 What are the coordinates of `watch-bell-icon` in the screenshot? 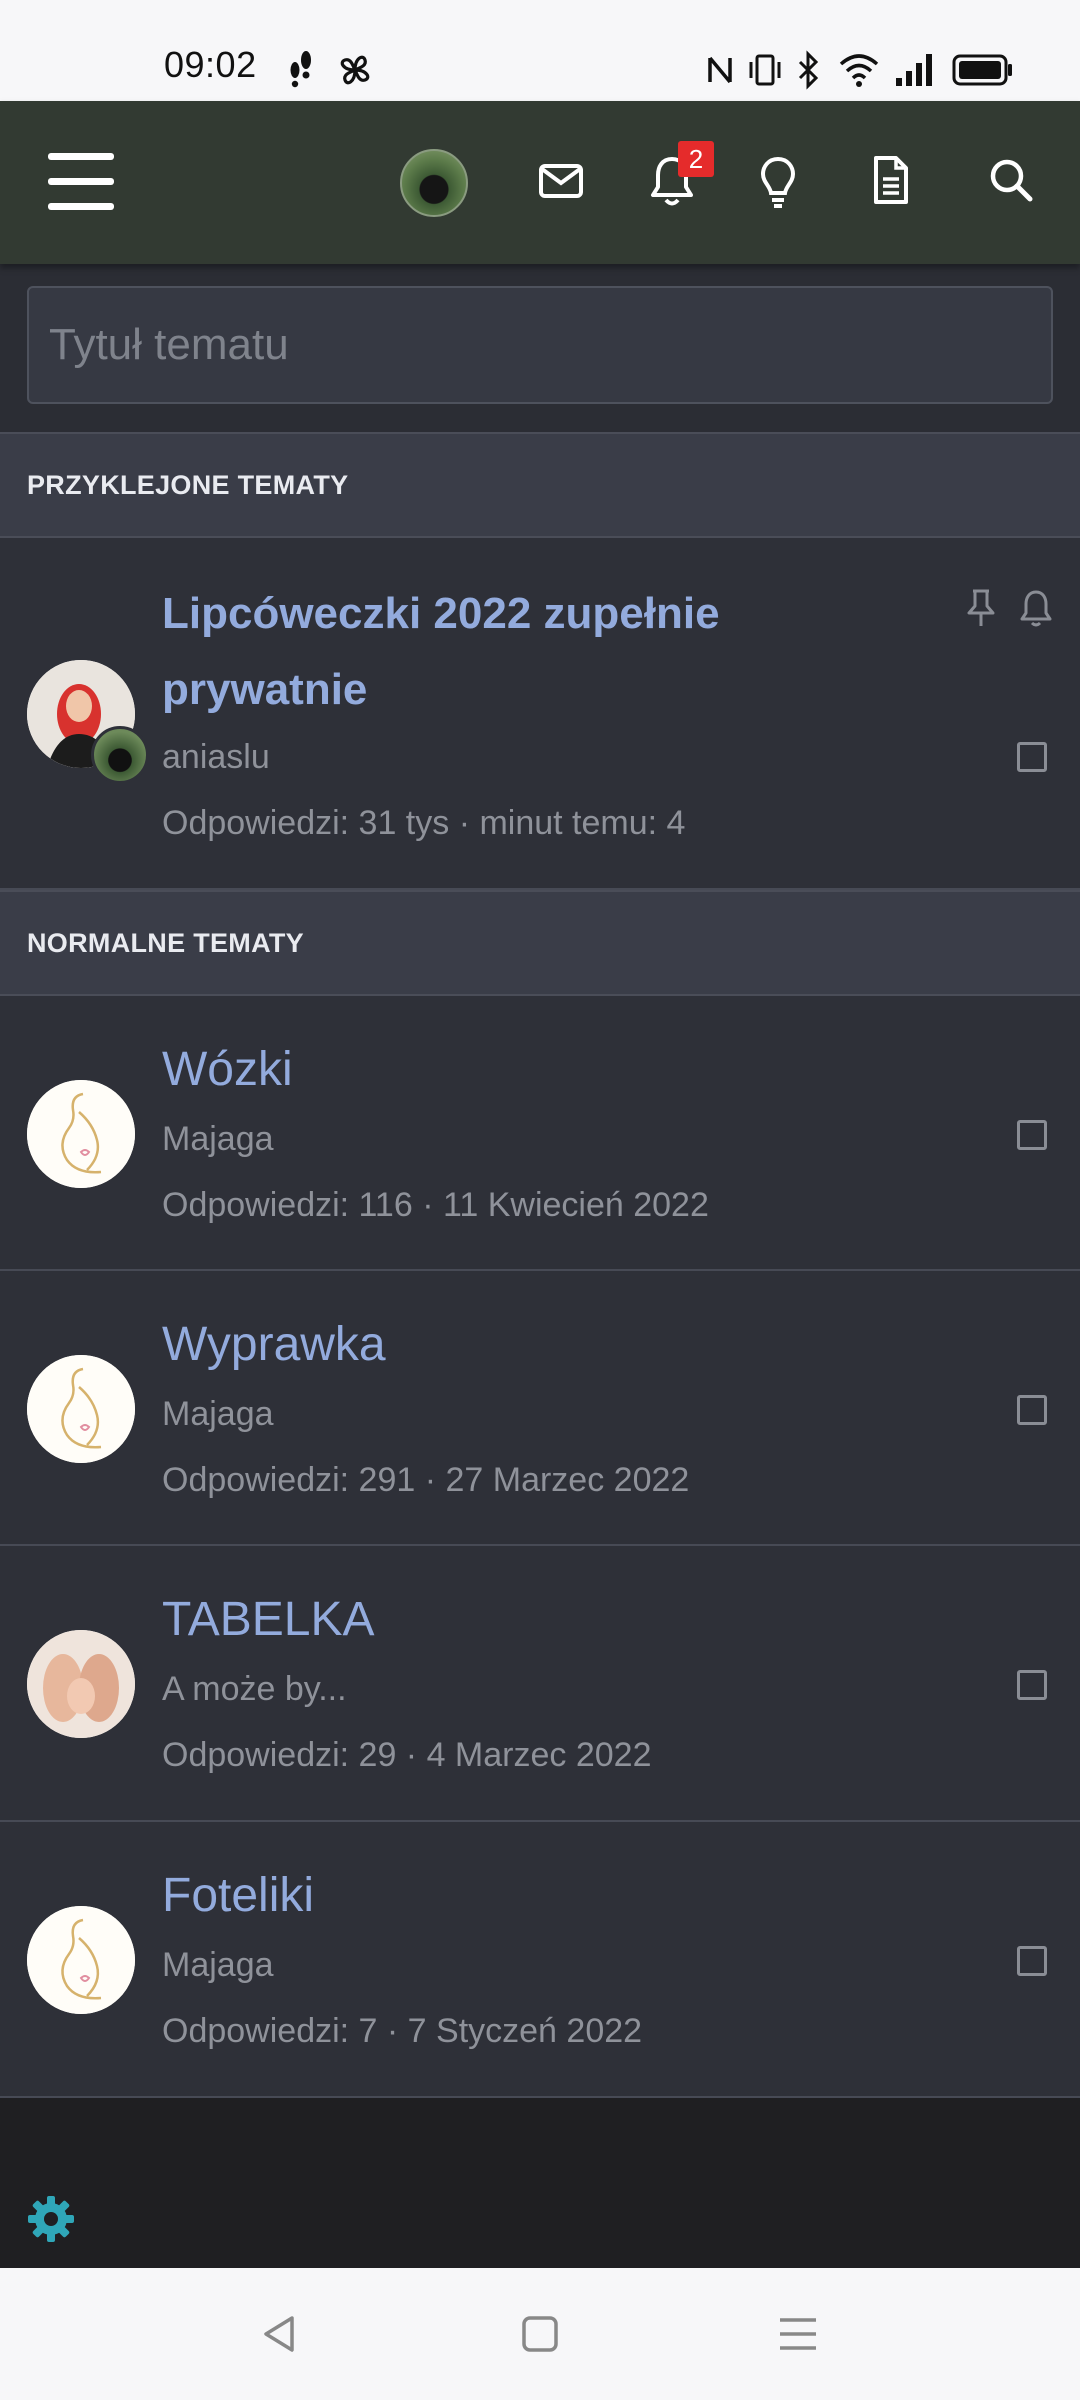 It's located at (1036, 608).